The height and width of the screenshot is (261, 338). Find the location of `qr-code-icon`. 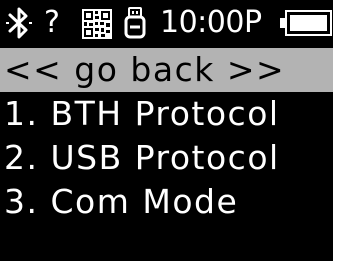

qr-code-icon is located at coordinates (97, 24).